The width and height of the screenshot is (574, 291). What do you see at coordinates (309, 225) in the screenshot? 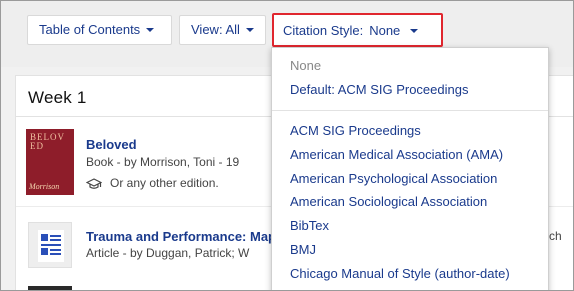
I see `menu-item-bibtex: BibTex` at bounding box center [309, 225].